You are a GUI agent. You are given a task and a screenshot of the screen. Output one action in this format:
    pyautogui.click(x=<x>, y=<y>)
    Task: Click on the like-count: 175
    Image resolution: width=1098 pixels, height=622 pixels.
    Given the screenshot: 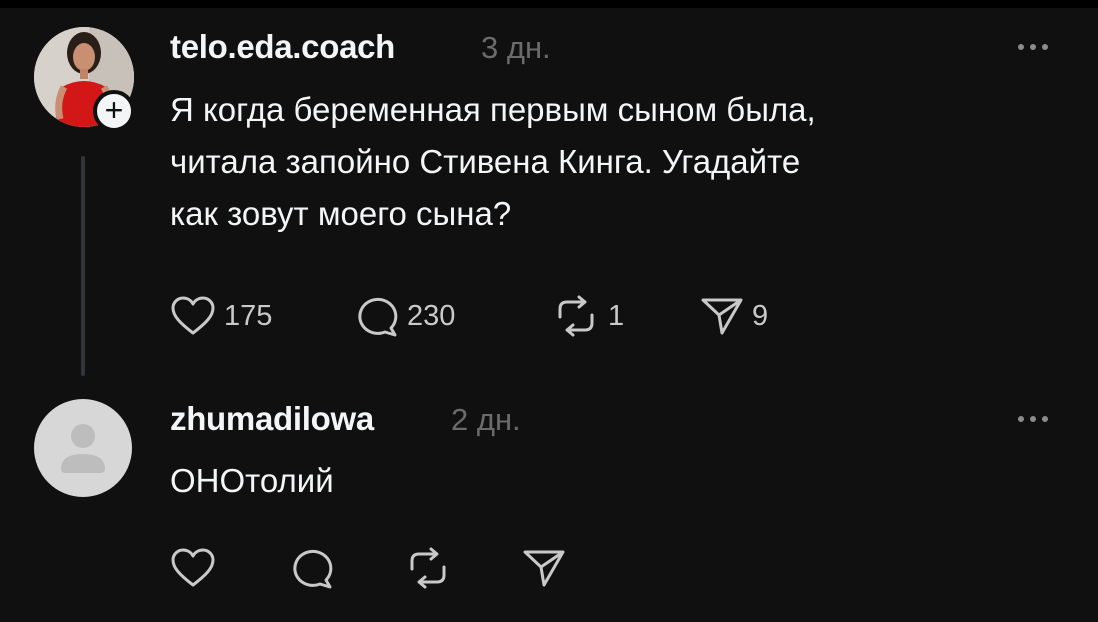 What is the action you would take?
    pyautogui.click(x=248, y=315)
    